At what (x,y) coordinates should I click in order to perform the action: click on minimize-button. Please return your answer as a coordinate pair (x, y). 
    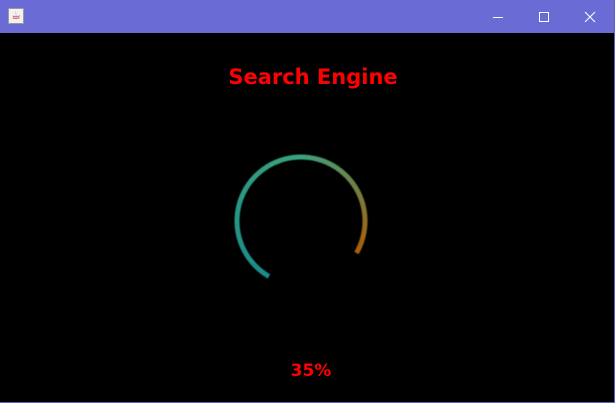
    Looking at the image, I should click on (498, 16).